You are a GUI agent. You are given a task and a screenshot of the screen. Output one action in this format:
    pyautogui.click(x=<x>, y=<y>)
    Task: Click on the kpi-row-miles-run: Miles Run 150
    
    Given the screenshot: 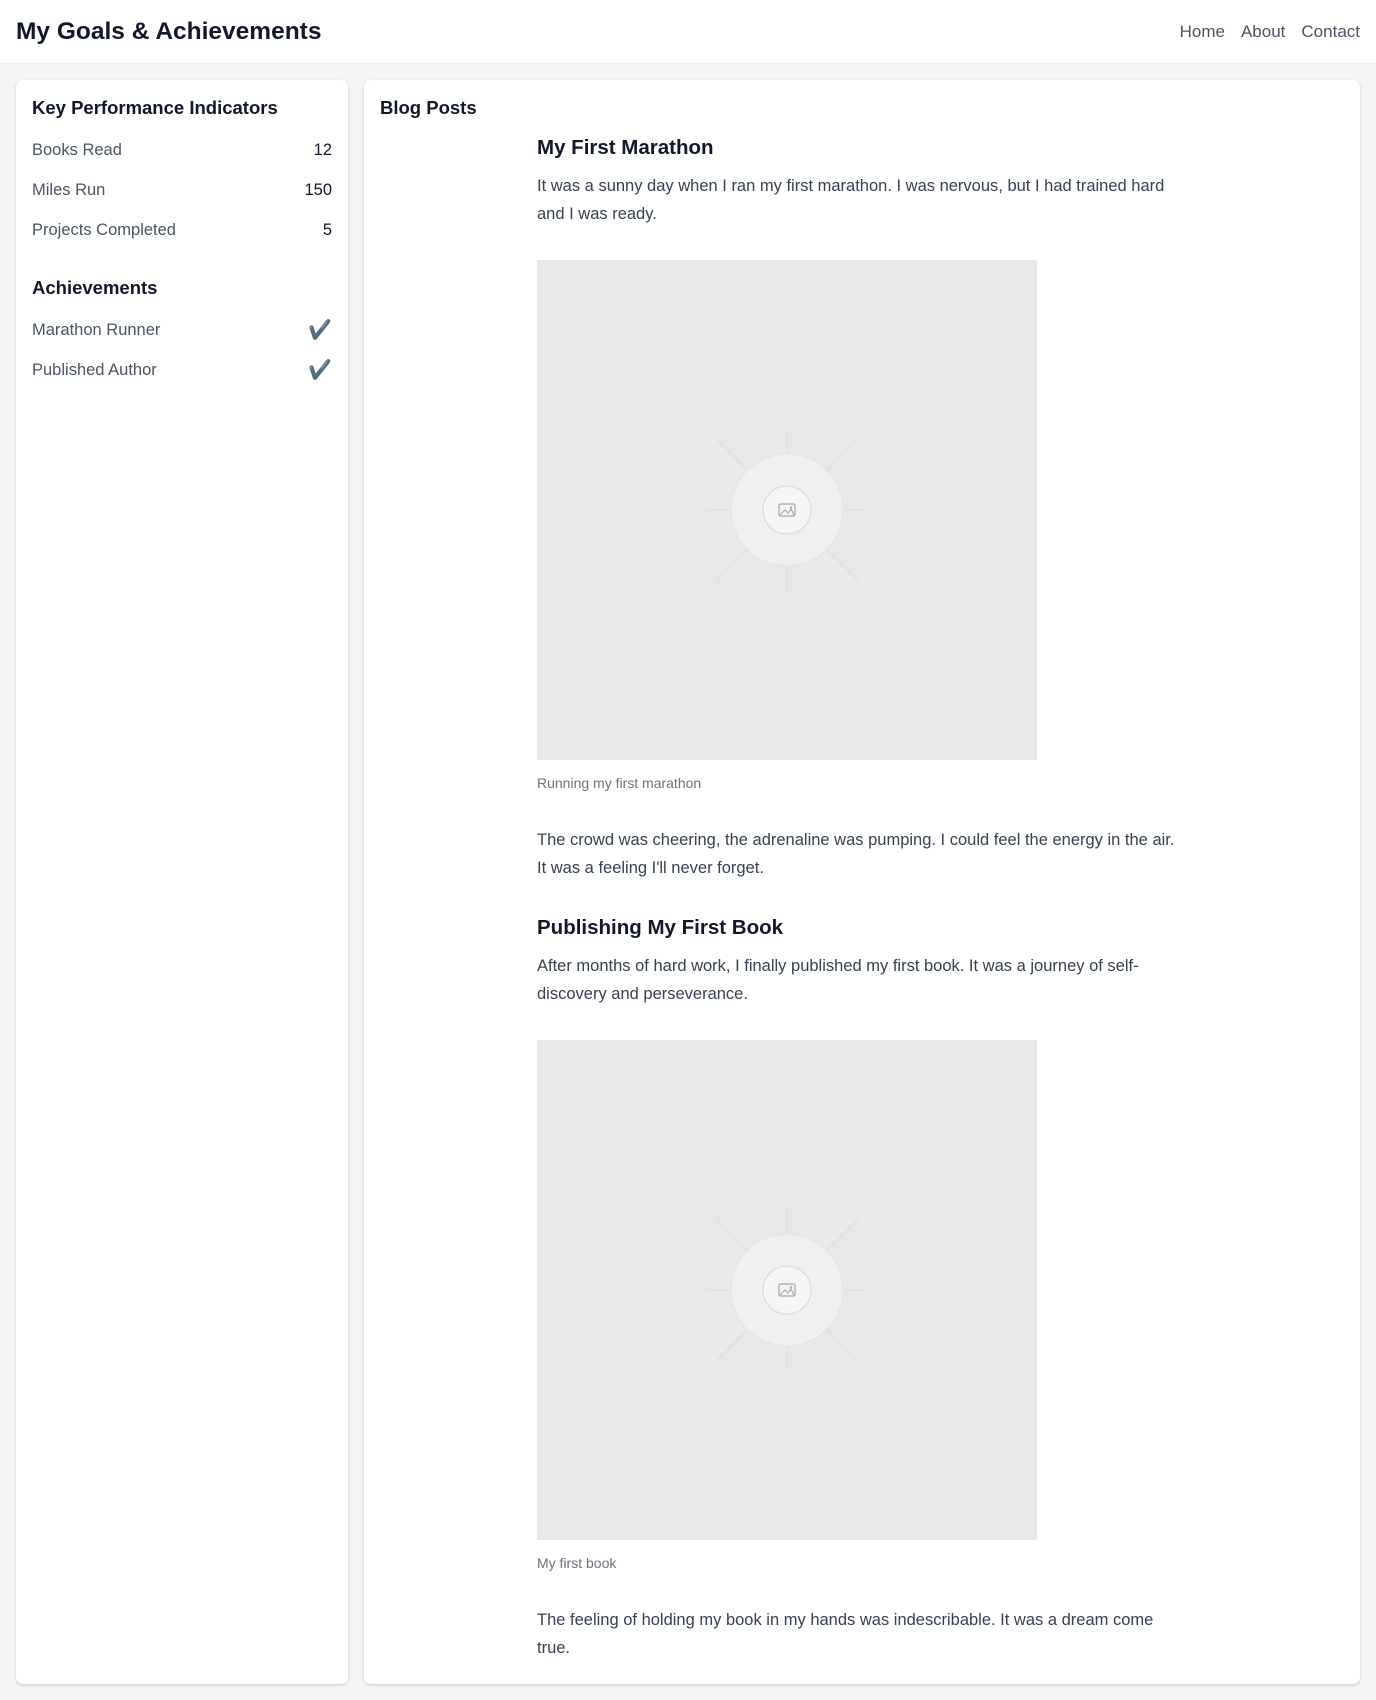 What is the action you would take?
    pyautogui.click(x=182, y=190)
    